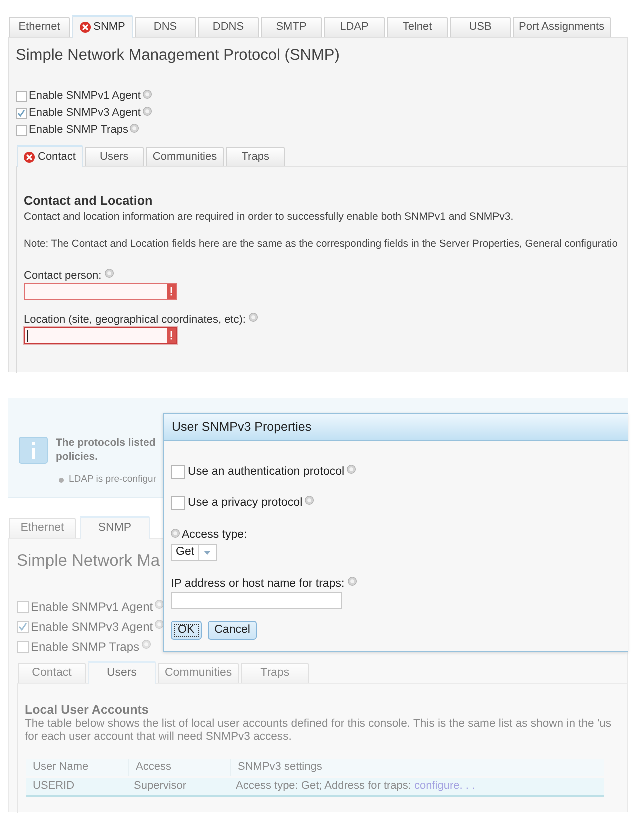 This screenshot has height=827, width=633. What do you see at coordinates (318, 724) in the screenshot?
I see `section-description: The table below shows the list of local user accounts defined for this console. This is the same list as shown in the 'us` at bounding box center [318, 724].